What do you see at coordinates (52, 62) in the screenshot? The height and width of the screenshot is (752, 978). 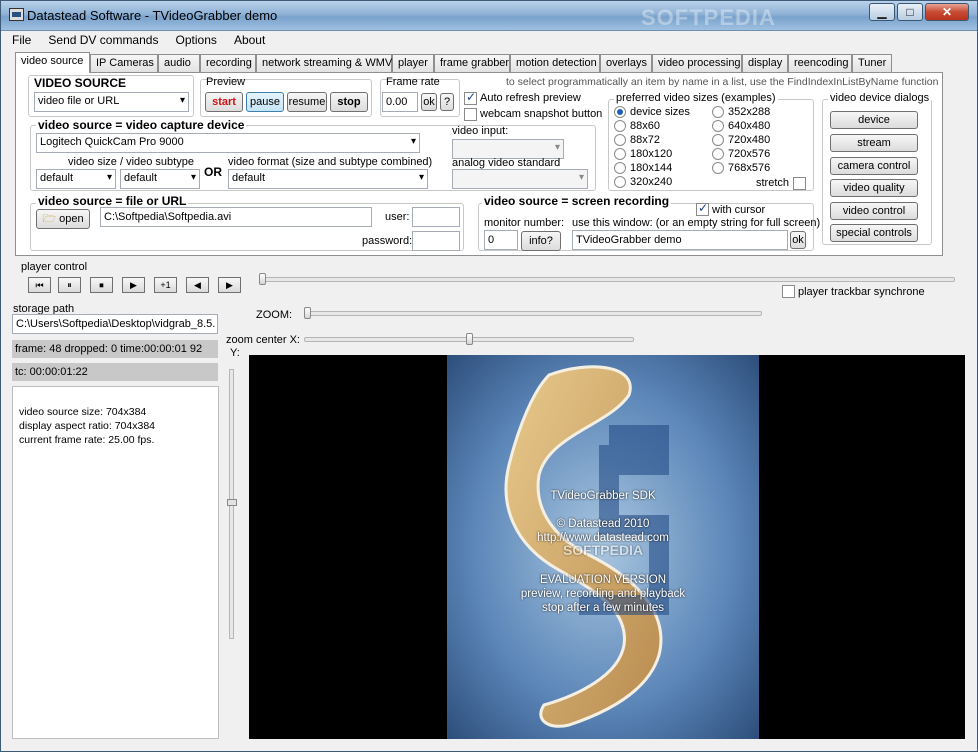 I see `tab-video-source: video source` at bounding box center [52, 62].